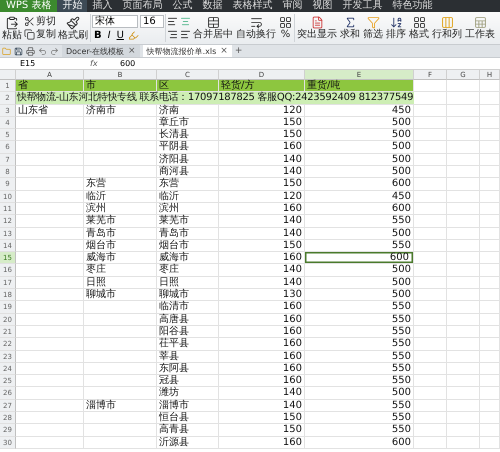 The image size is (500, 452). I want to click on italic-button: I, so click(109, 35).